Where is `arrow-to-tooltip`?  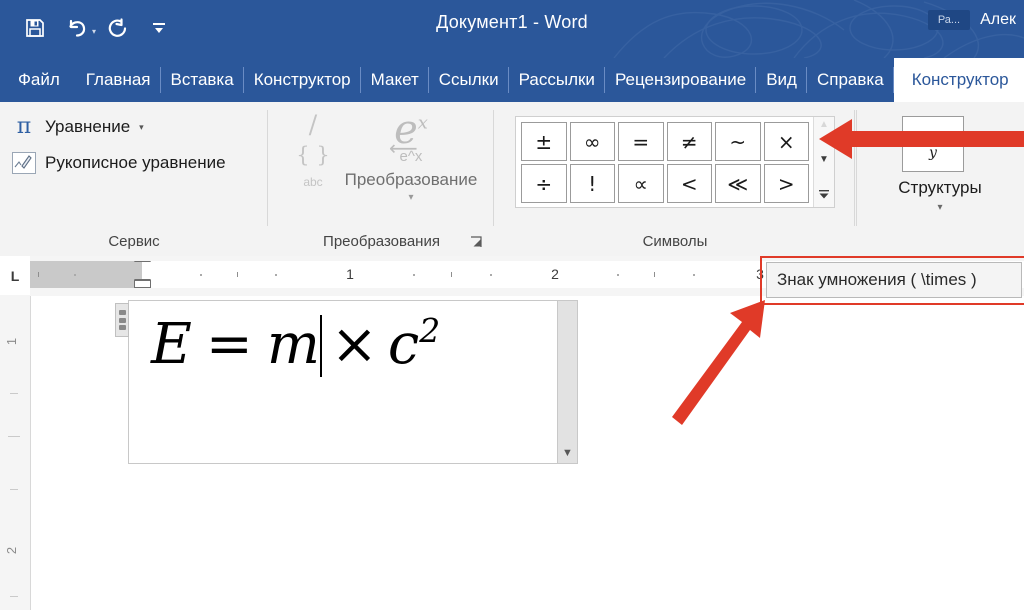
arrow-to-tooltip is located at coordinates (718, 362).